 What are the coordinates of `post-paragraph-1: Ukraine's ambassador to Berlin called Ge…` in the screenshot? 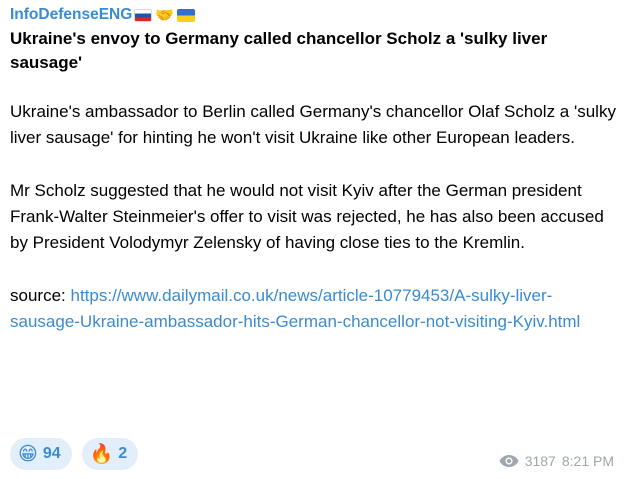 It's located at (313, 124).